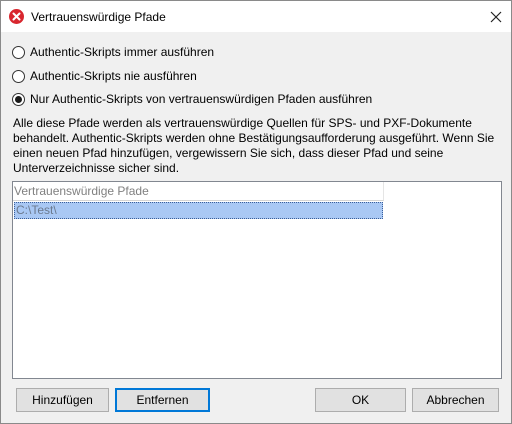  I want to click on window-title: Vertrauenswürdige Pfade, so click(98, 17).